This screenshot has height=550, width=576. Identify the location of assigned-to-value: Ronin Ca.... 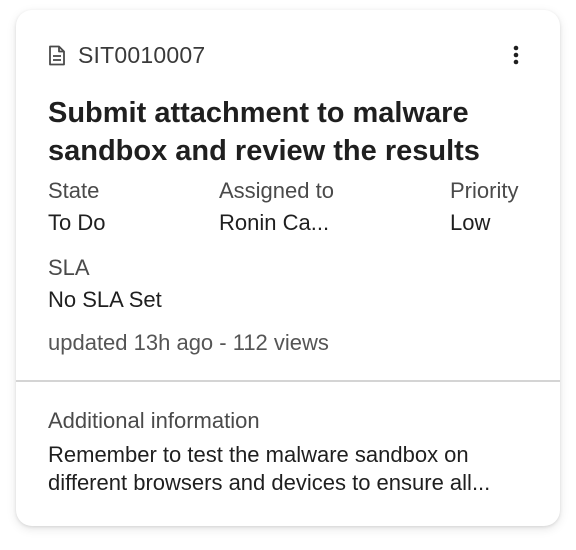
(274, 222).